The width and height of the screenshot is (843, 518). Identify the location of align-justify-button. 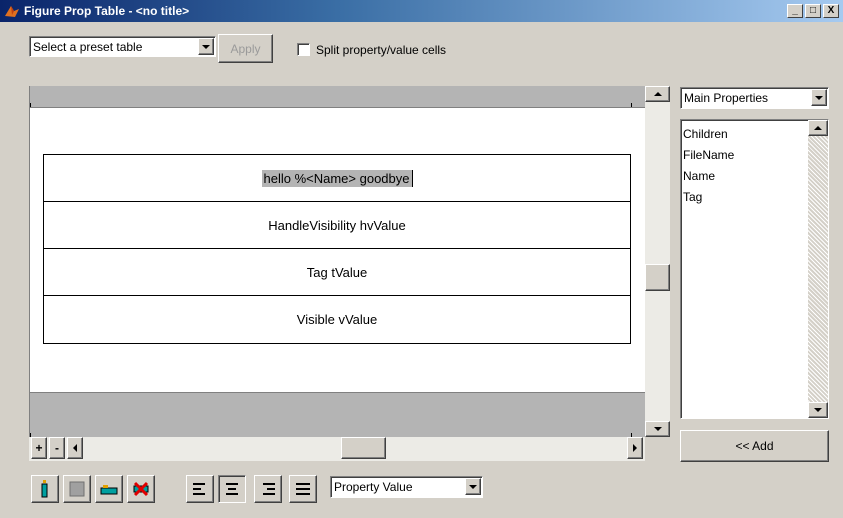
(303, 489).